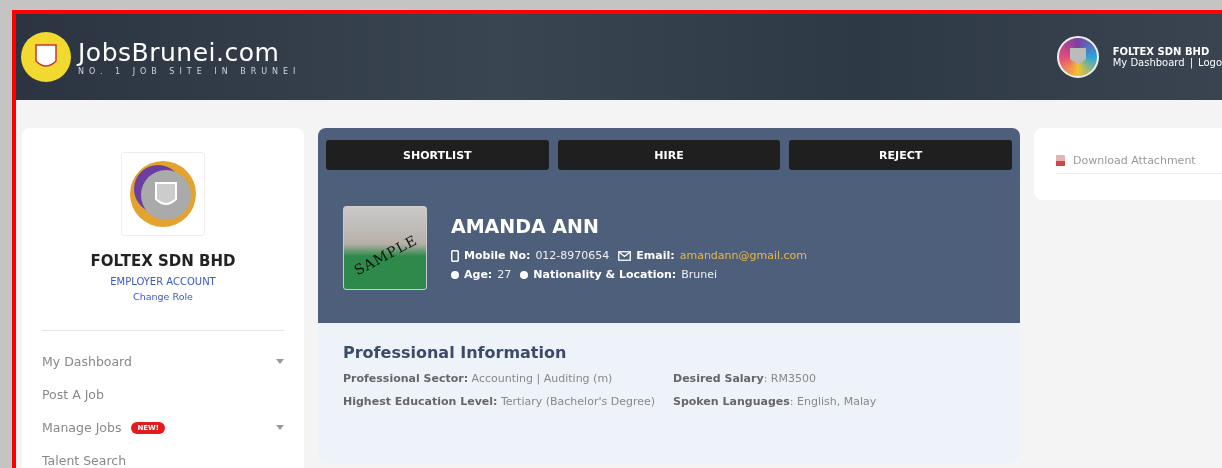 The image size is (1222, 468). I want to click on sidebar-item-label: My Dashboard, so click(87, 361).